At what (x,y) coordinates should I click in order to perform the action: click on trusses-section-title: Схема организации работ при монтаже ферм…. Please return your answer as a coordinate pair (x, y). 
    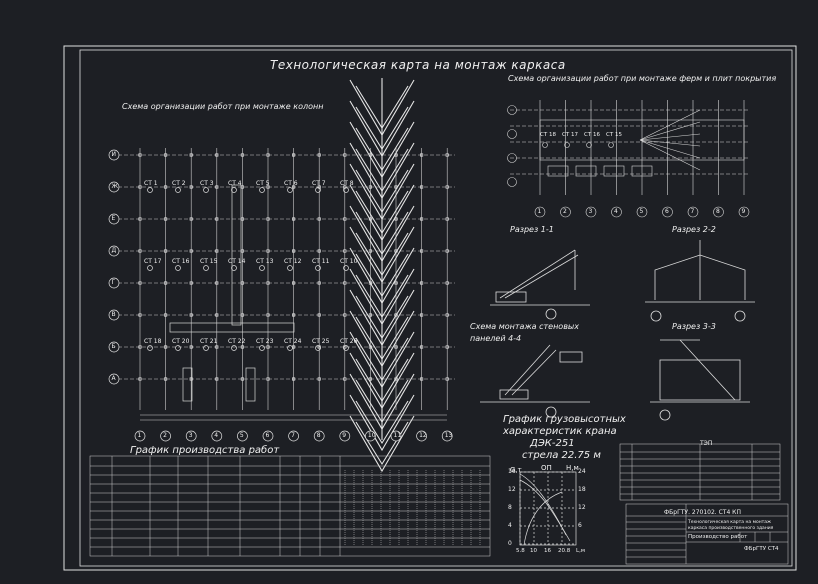
    Looking at the image, I should click on (642, 78).